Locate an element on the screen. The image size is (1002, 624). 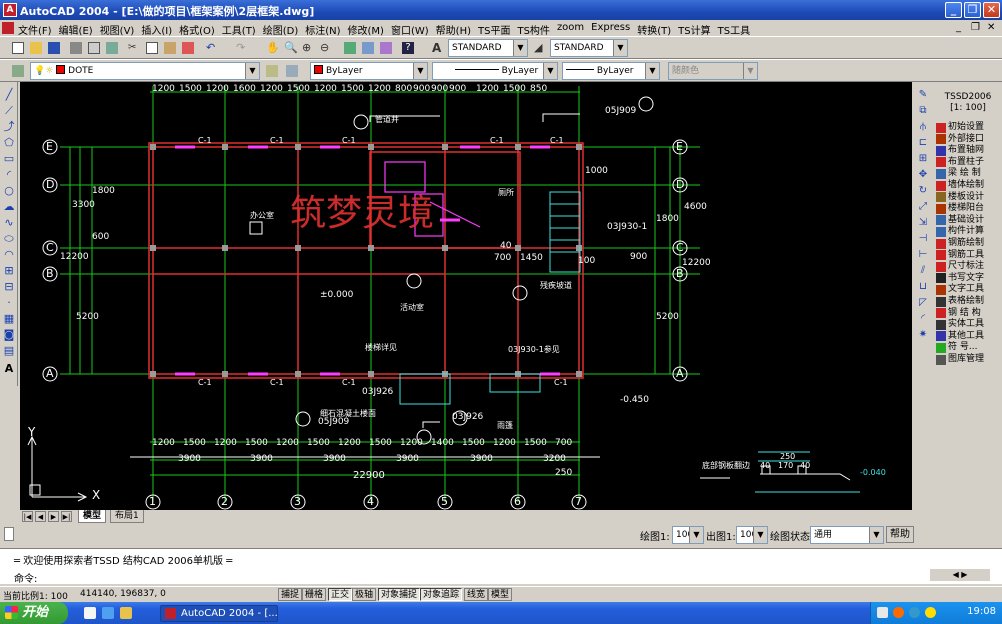
region-icon: ◙ is located at coordinates (9, 334).